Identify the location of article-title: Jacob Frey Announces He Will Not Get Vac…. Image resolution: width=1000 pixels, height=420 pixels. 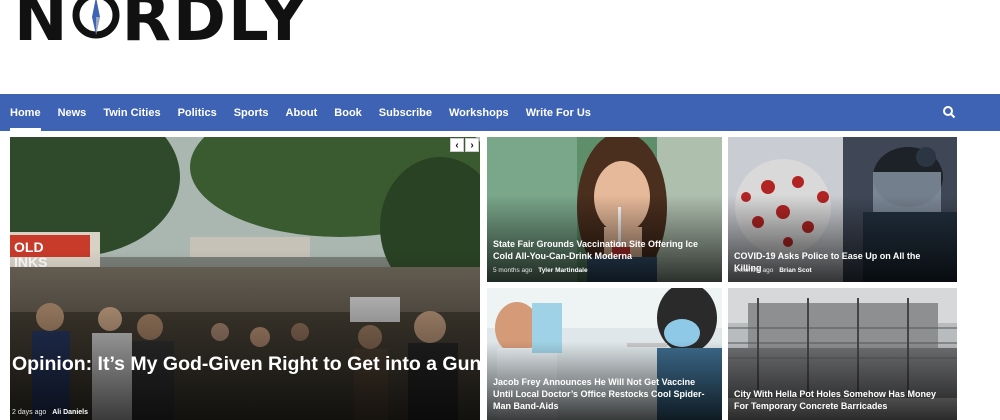
(603, 394).